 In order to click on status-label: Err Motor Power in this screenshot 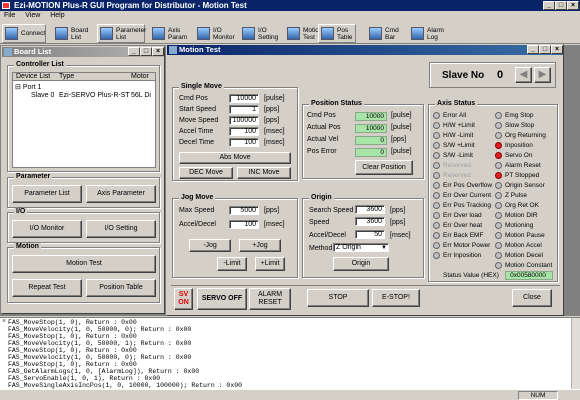, I will do `click(467, 245)`.